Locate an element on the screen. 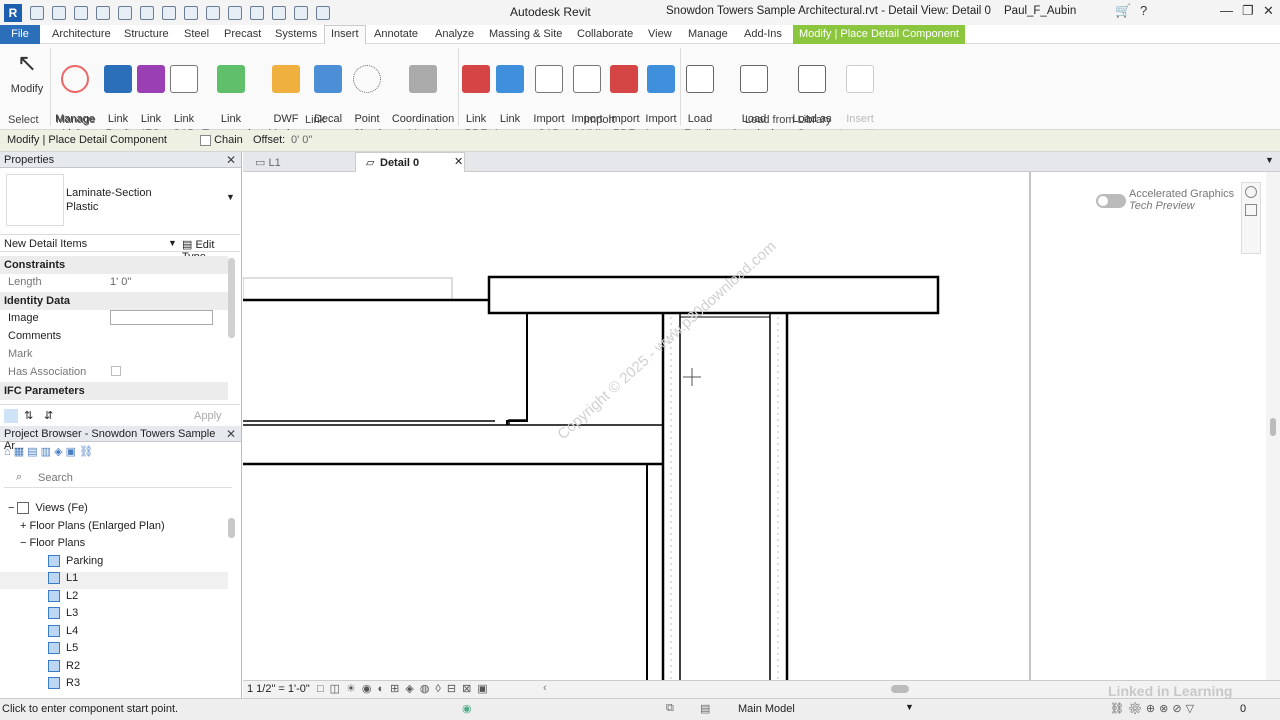  links-icon: ⛓ is located at coordinates (86, 452).